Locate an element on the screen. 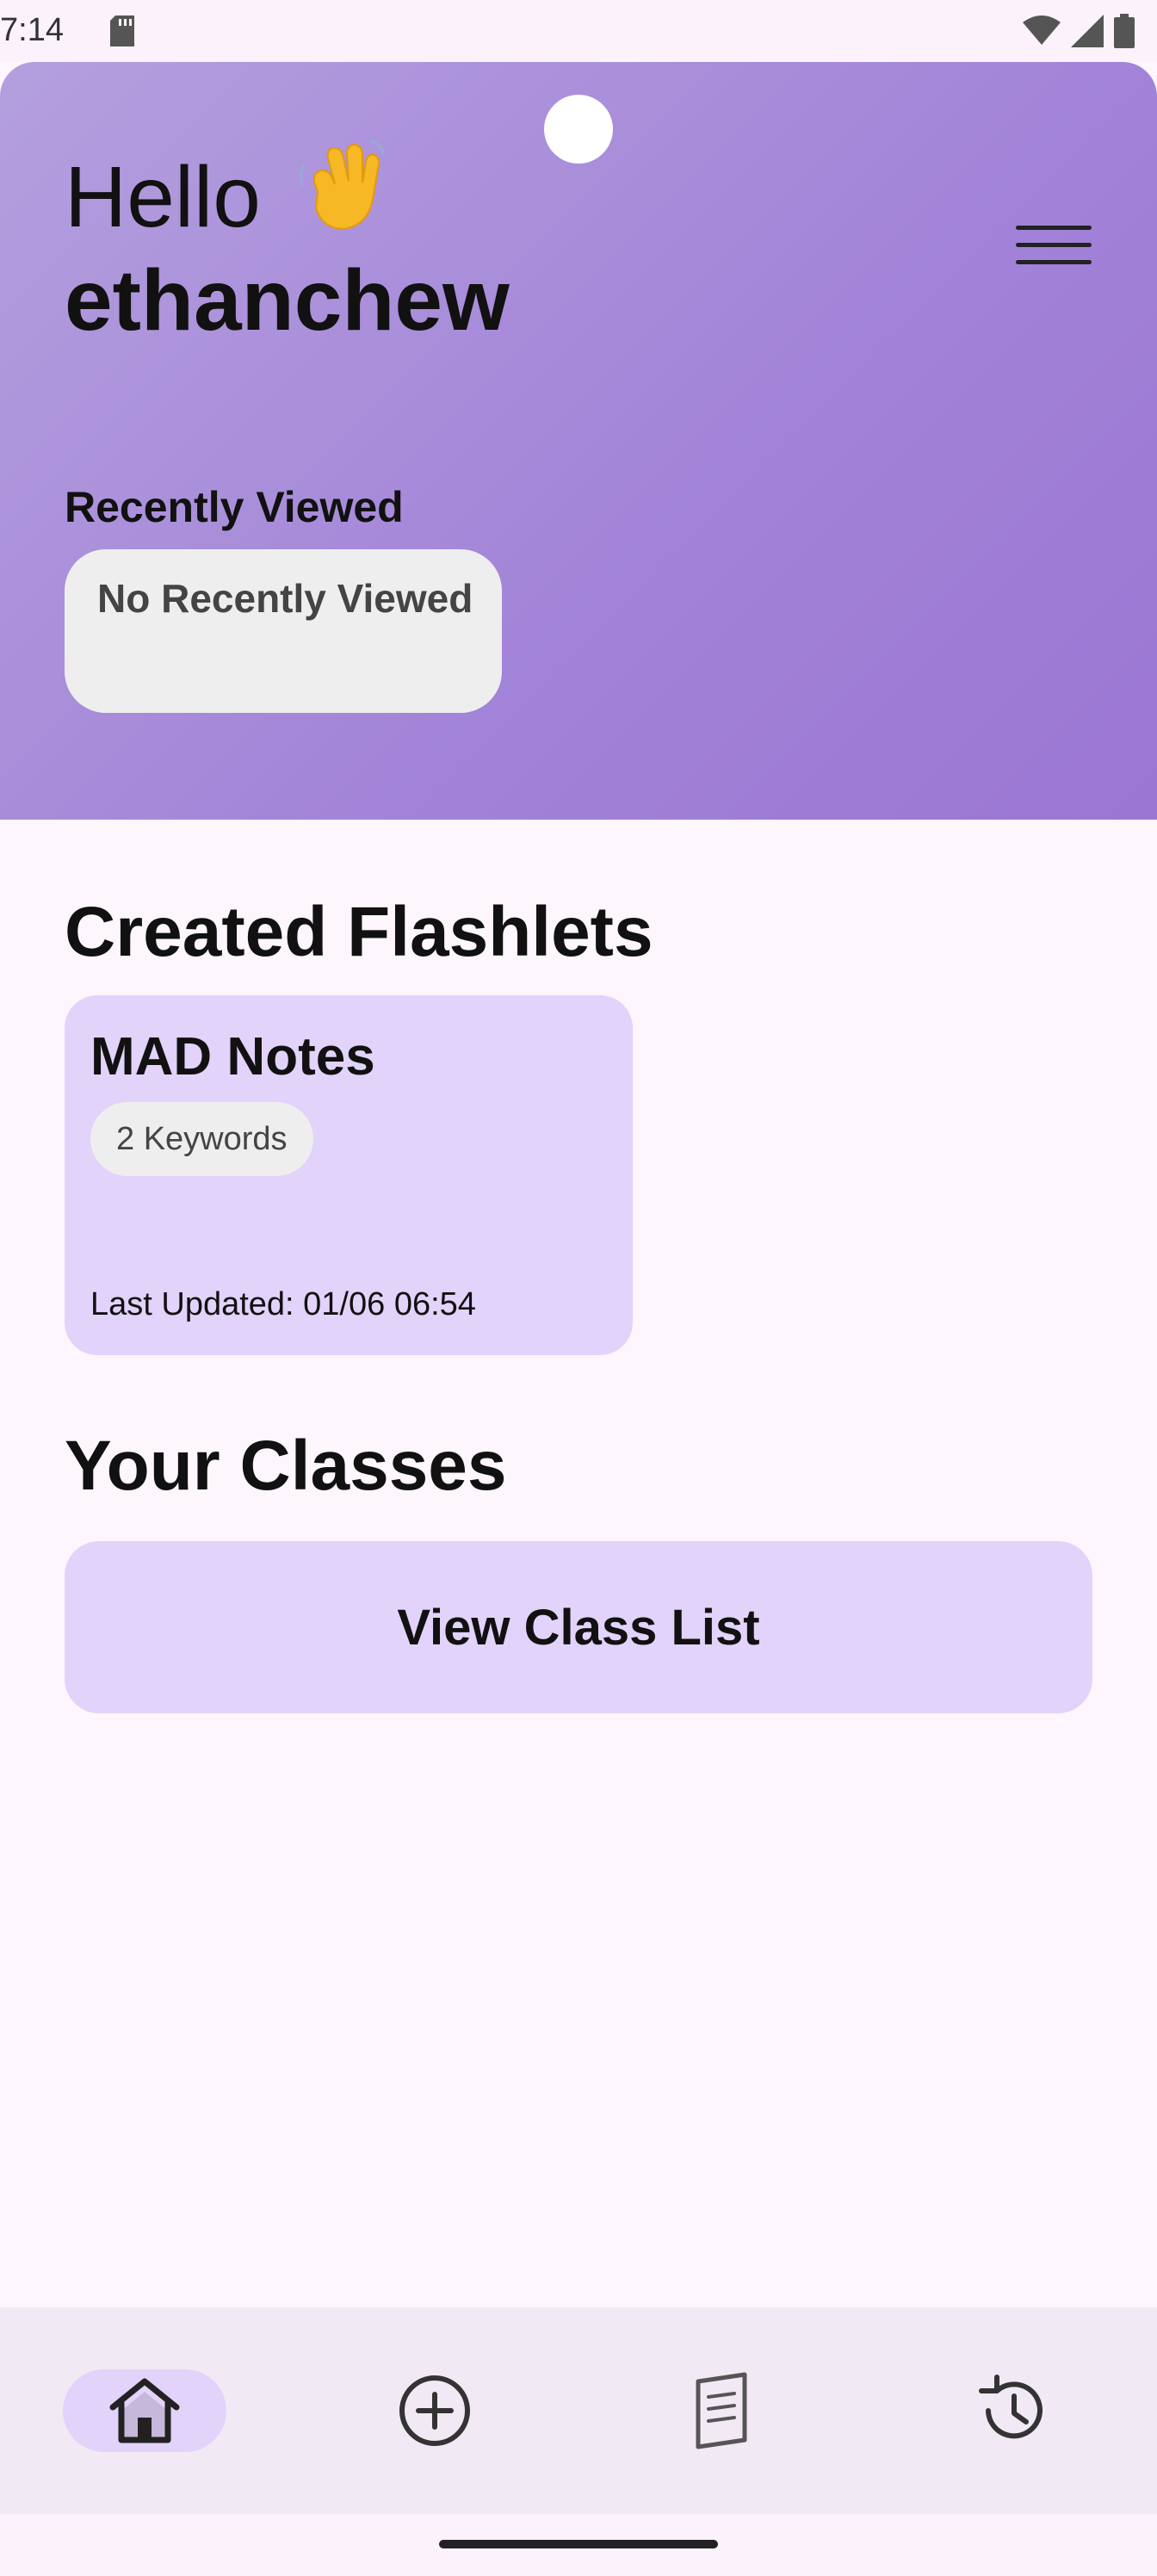 Image resolution: width=1157 pixels, height=2576 pixels. nav-home is located at coordinates (145, 2410).